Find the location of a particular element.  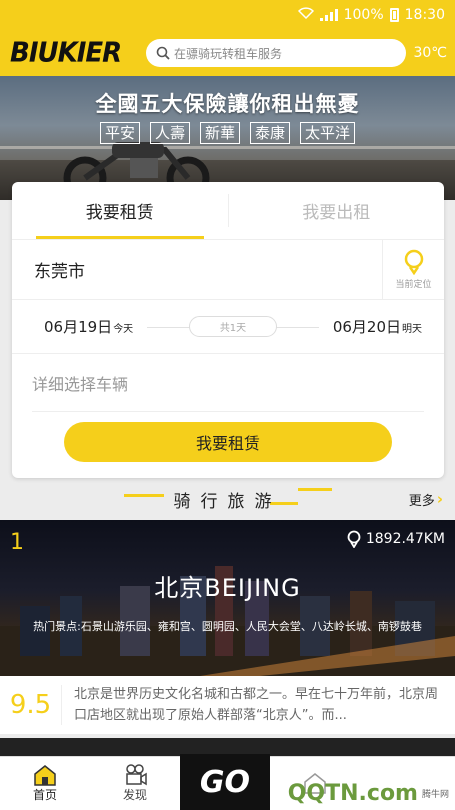

watermark-sub: 腾牛网 is located at coordinates (435, 795).